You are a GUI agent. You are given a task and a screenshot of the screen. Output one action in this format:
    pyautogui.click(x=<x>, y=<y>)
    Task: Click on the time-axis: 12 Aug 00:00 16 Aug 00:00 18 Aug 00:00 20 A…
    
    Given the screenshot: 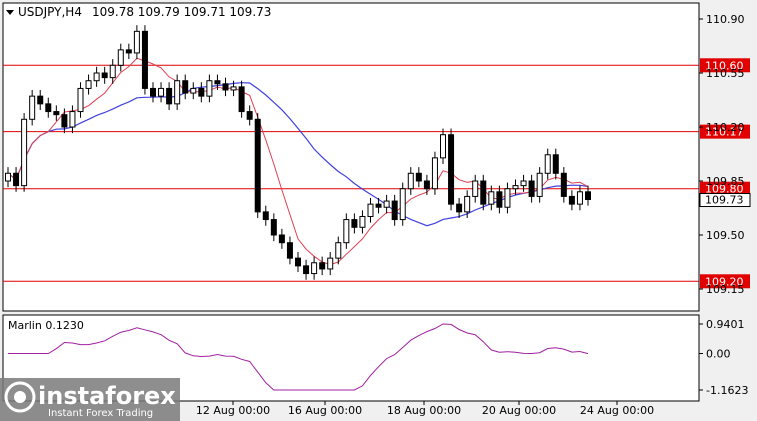 What is the action you would take?
    pyautogui.click(x=425, y=409)
    